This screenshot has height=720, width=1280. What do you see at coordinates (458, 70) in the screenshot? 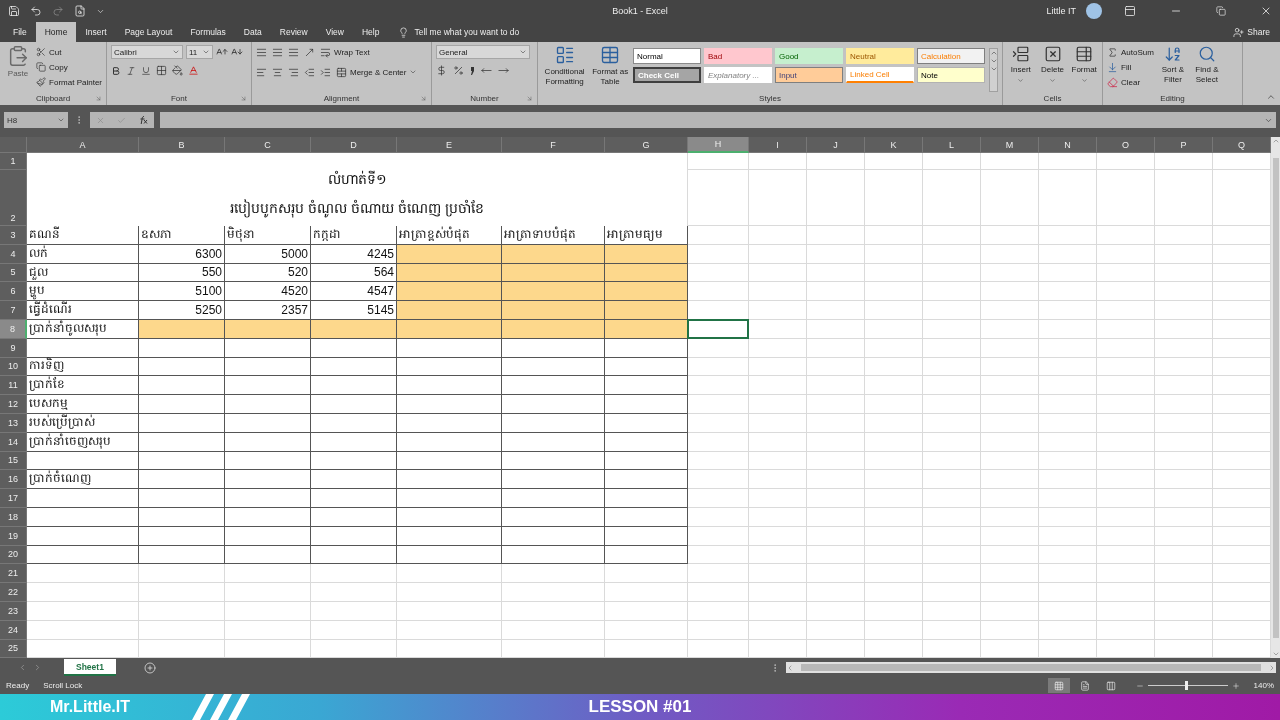
I see `percent-icon` at bounding box center [458, 70].